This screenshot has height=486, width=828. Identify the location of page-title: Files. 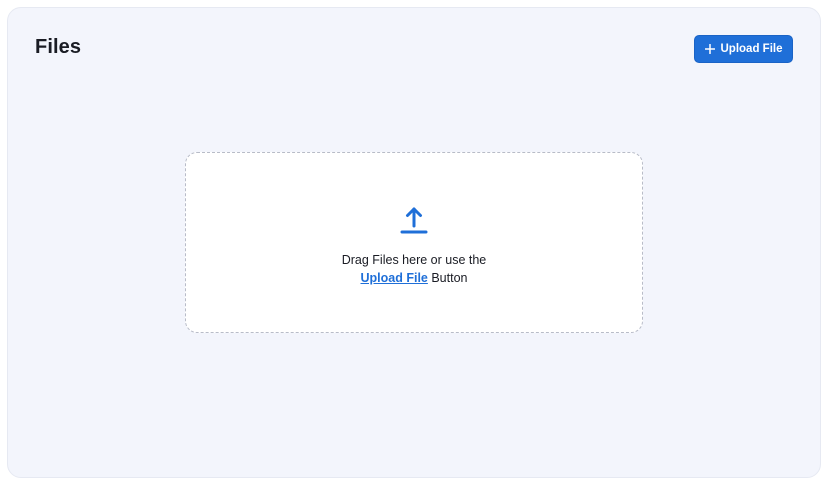
(58, 47).